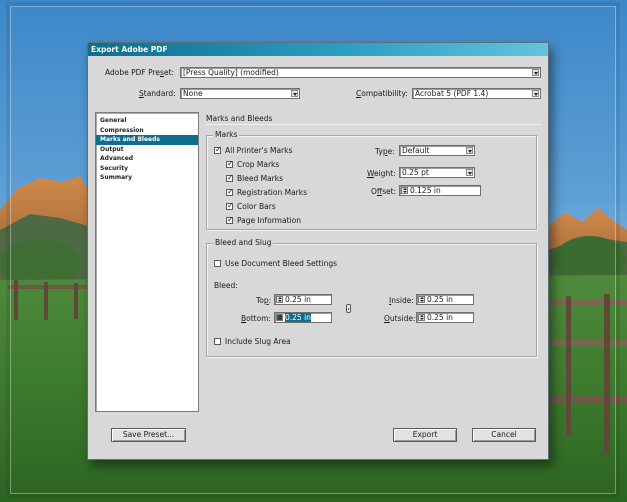  I want to click on sidebar-item-compression: Compression, so click(147, 131).